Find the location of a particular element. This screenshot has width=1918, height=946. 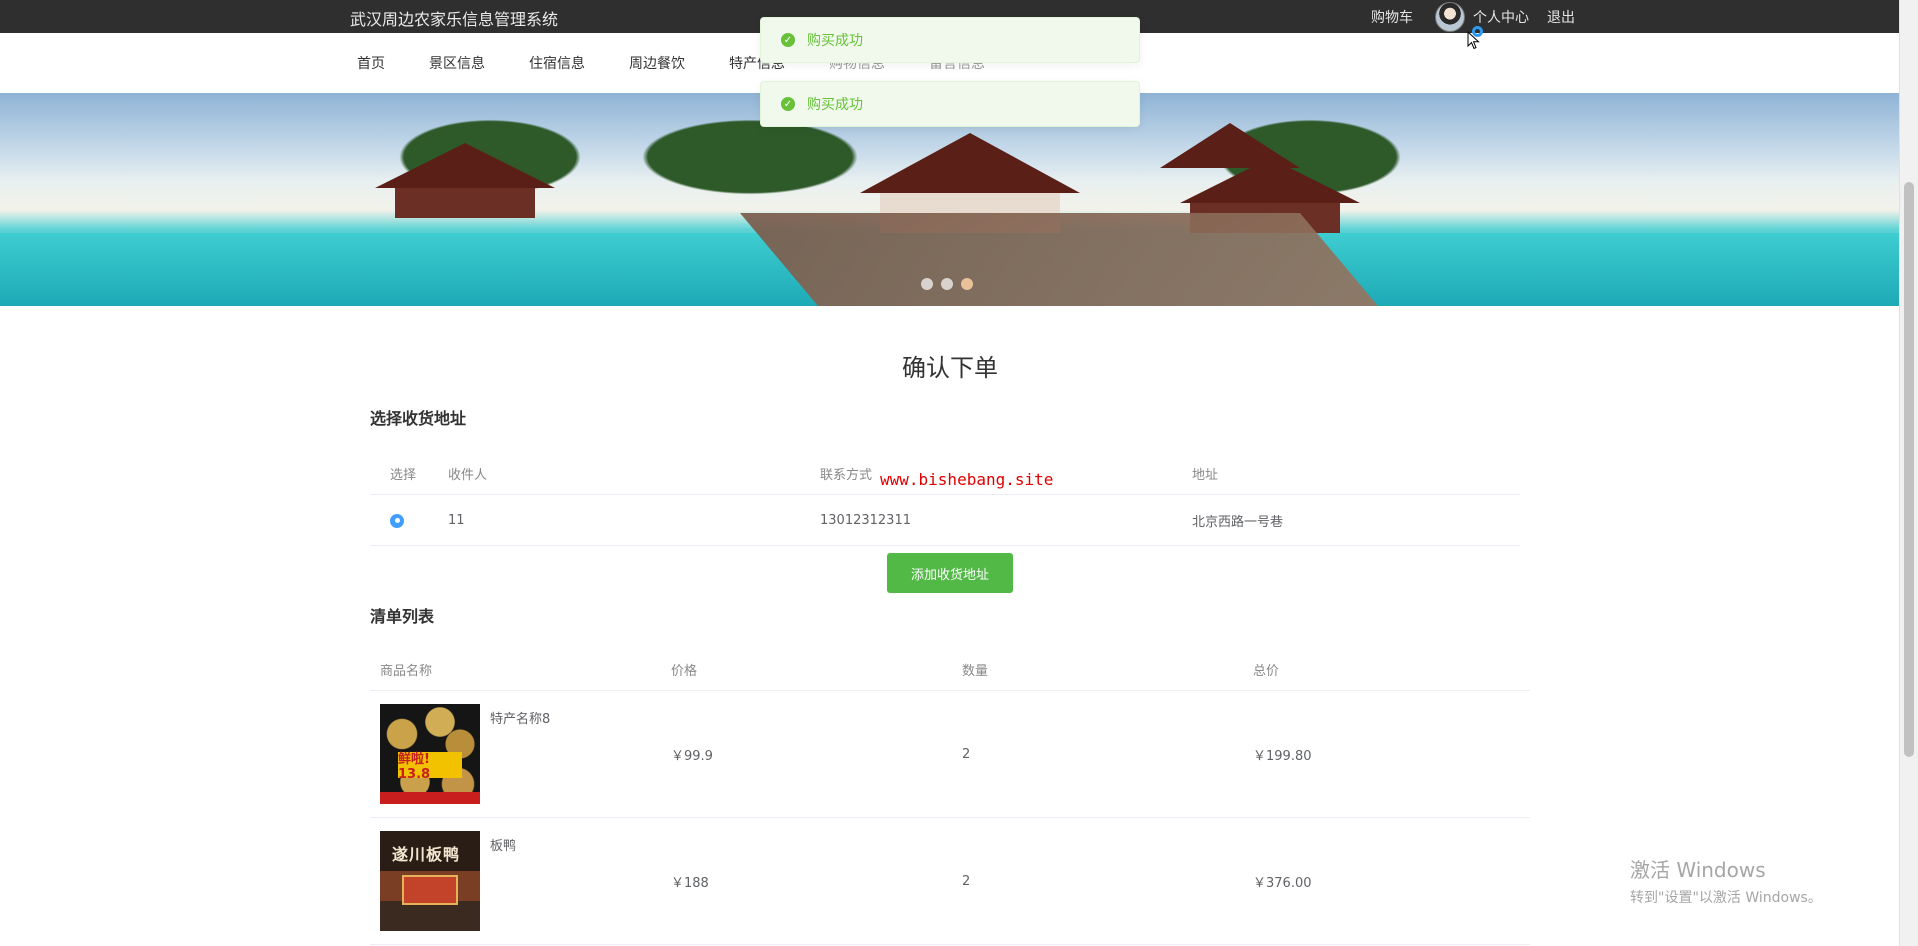

watermark: www.bishebang.site is located at coordinates (967, 479).